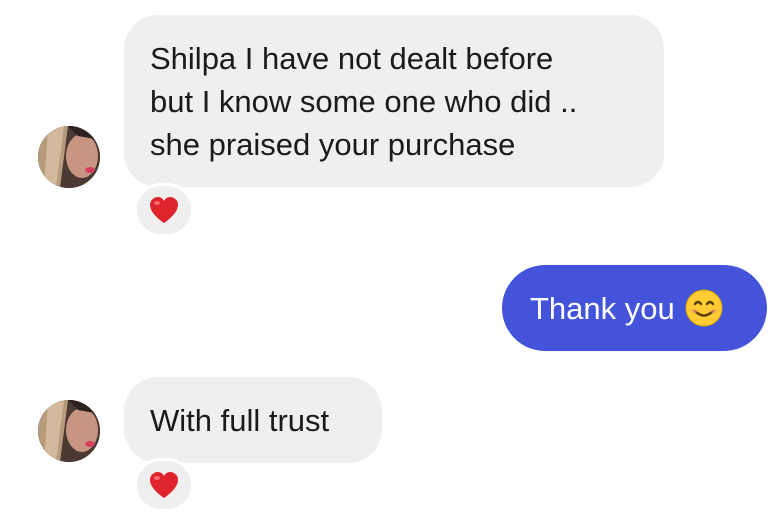 This screenshot has height=525, width=770. Describe the element at coordinates (704, 308) in the screenshot. I see `smiling-face-icon` at that location.